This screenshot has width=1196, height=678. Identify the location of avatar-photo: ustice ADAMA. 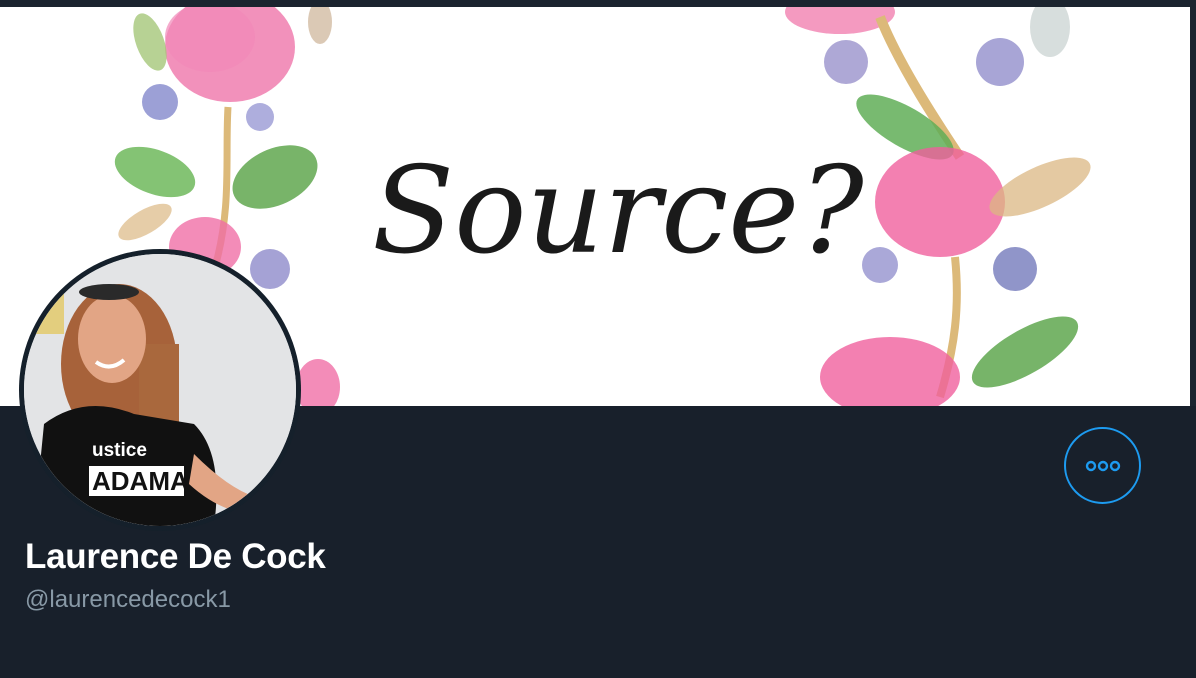
(160, 390).